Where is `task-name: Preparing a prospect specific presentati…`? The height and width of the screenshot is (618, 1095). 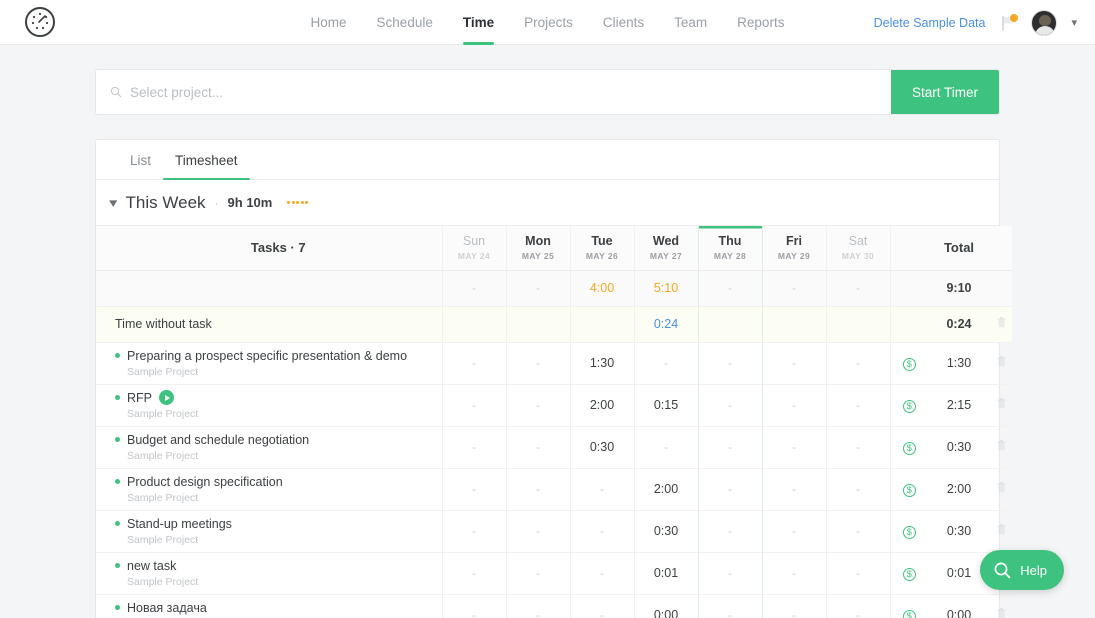
task-name: Preparing a prospect specific presentati… is located at coordinates (267, 356).